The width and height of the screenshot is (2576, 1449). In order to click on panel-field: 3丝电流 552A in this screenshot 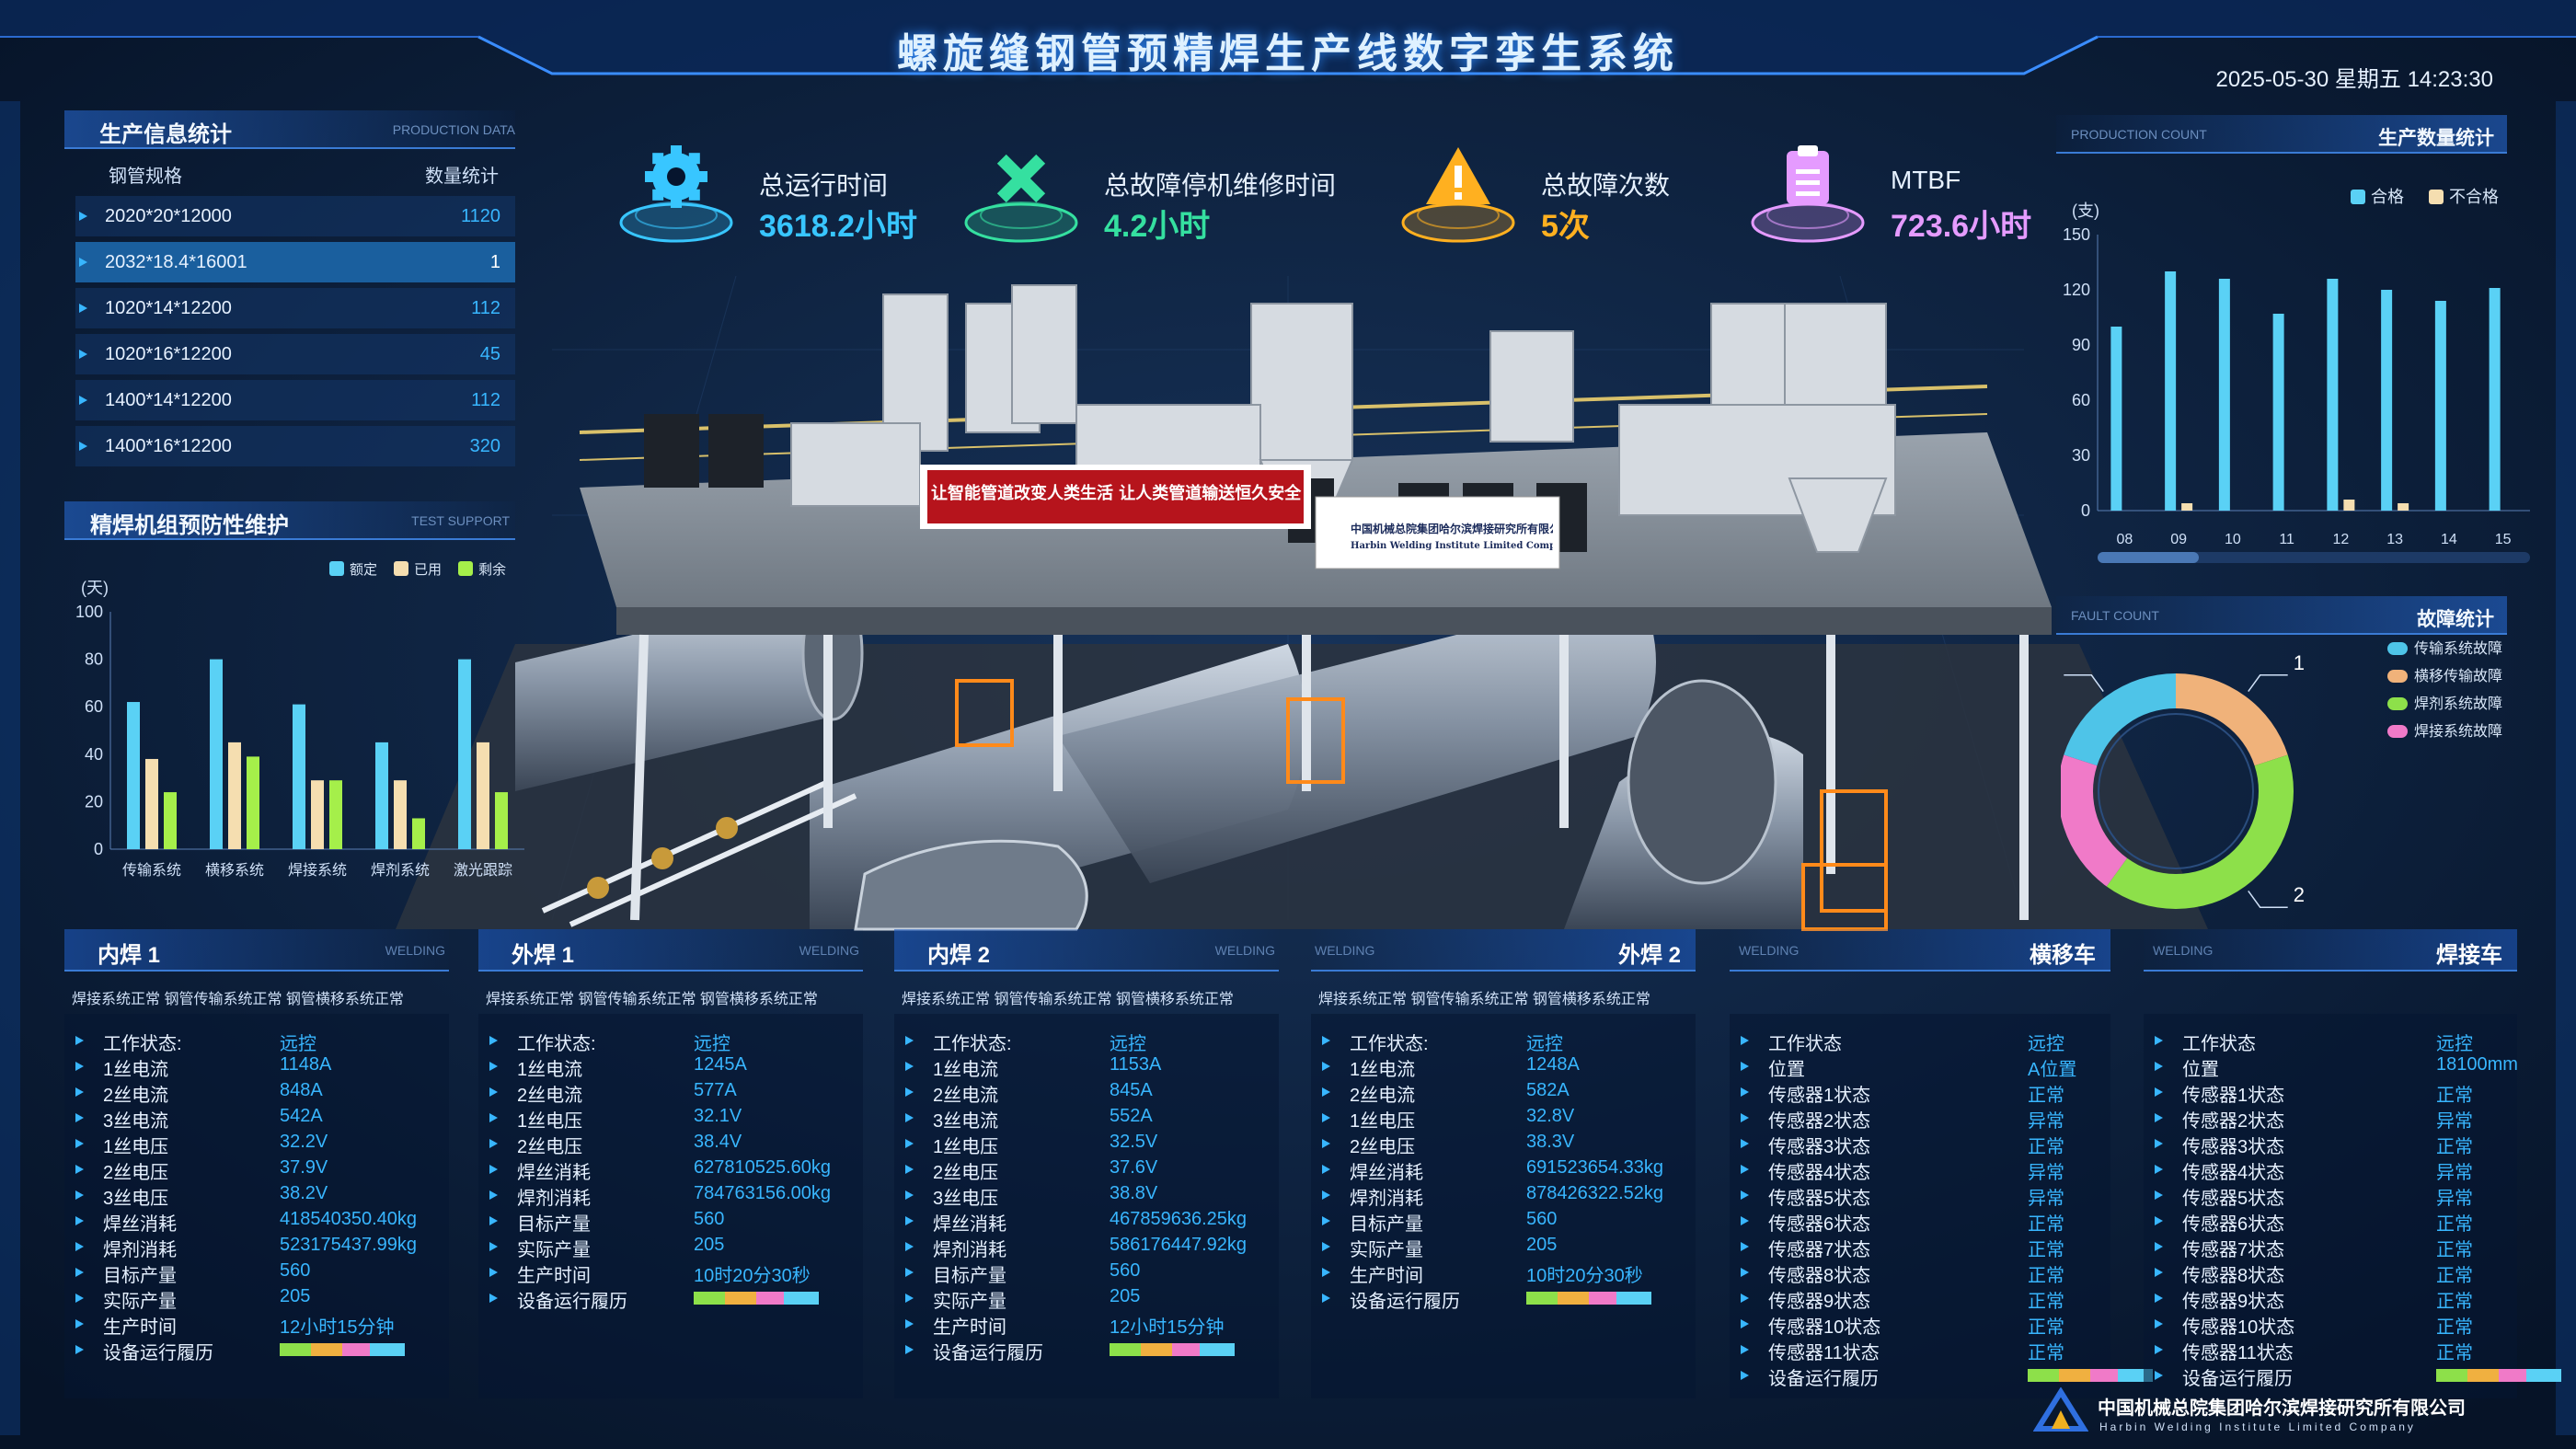, I will do `click(1086, 1119)`.